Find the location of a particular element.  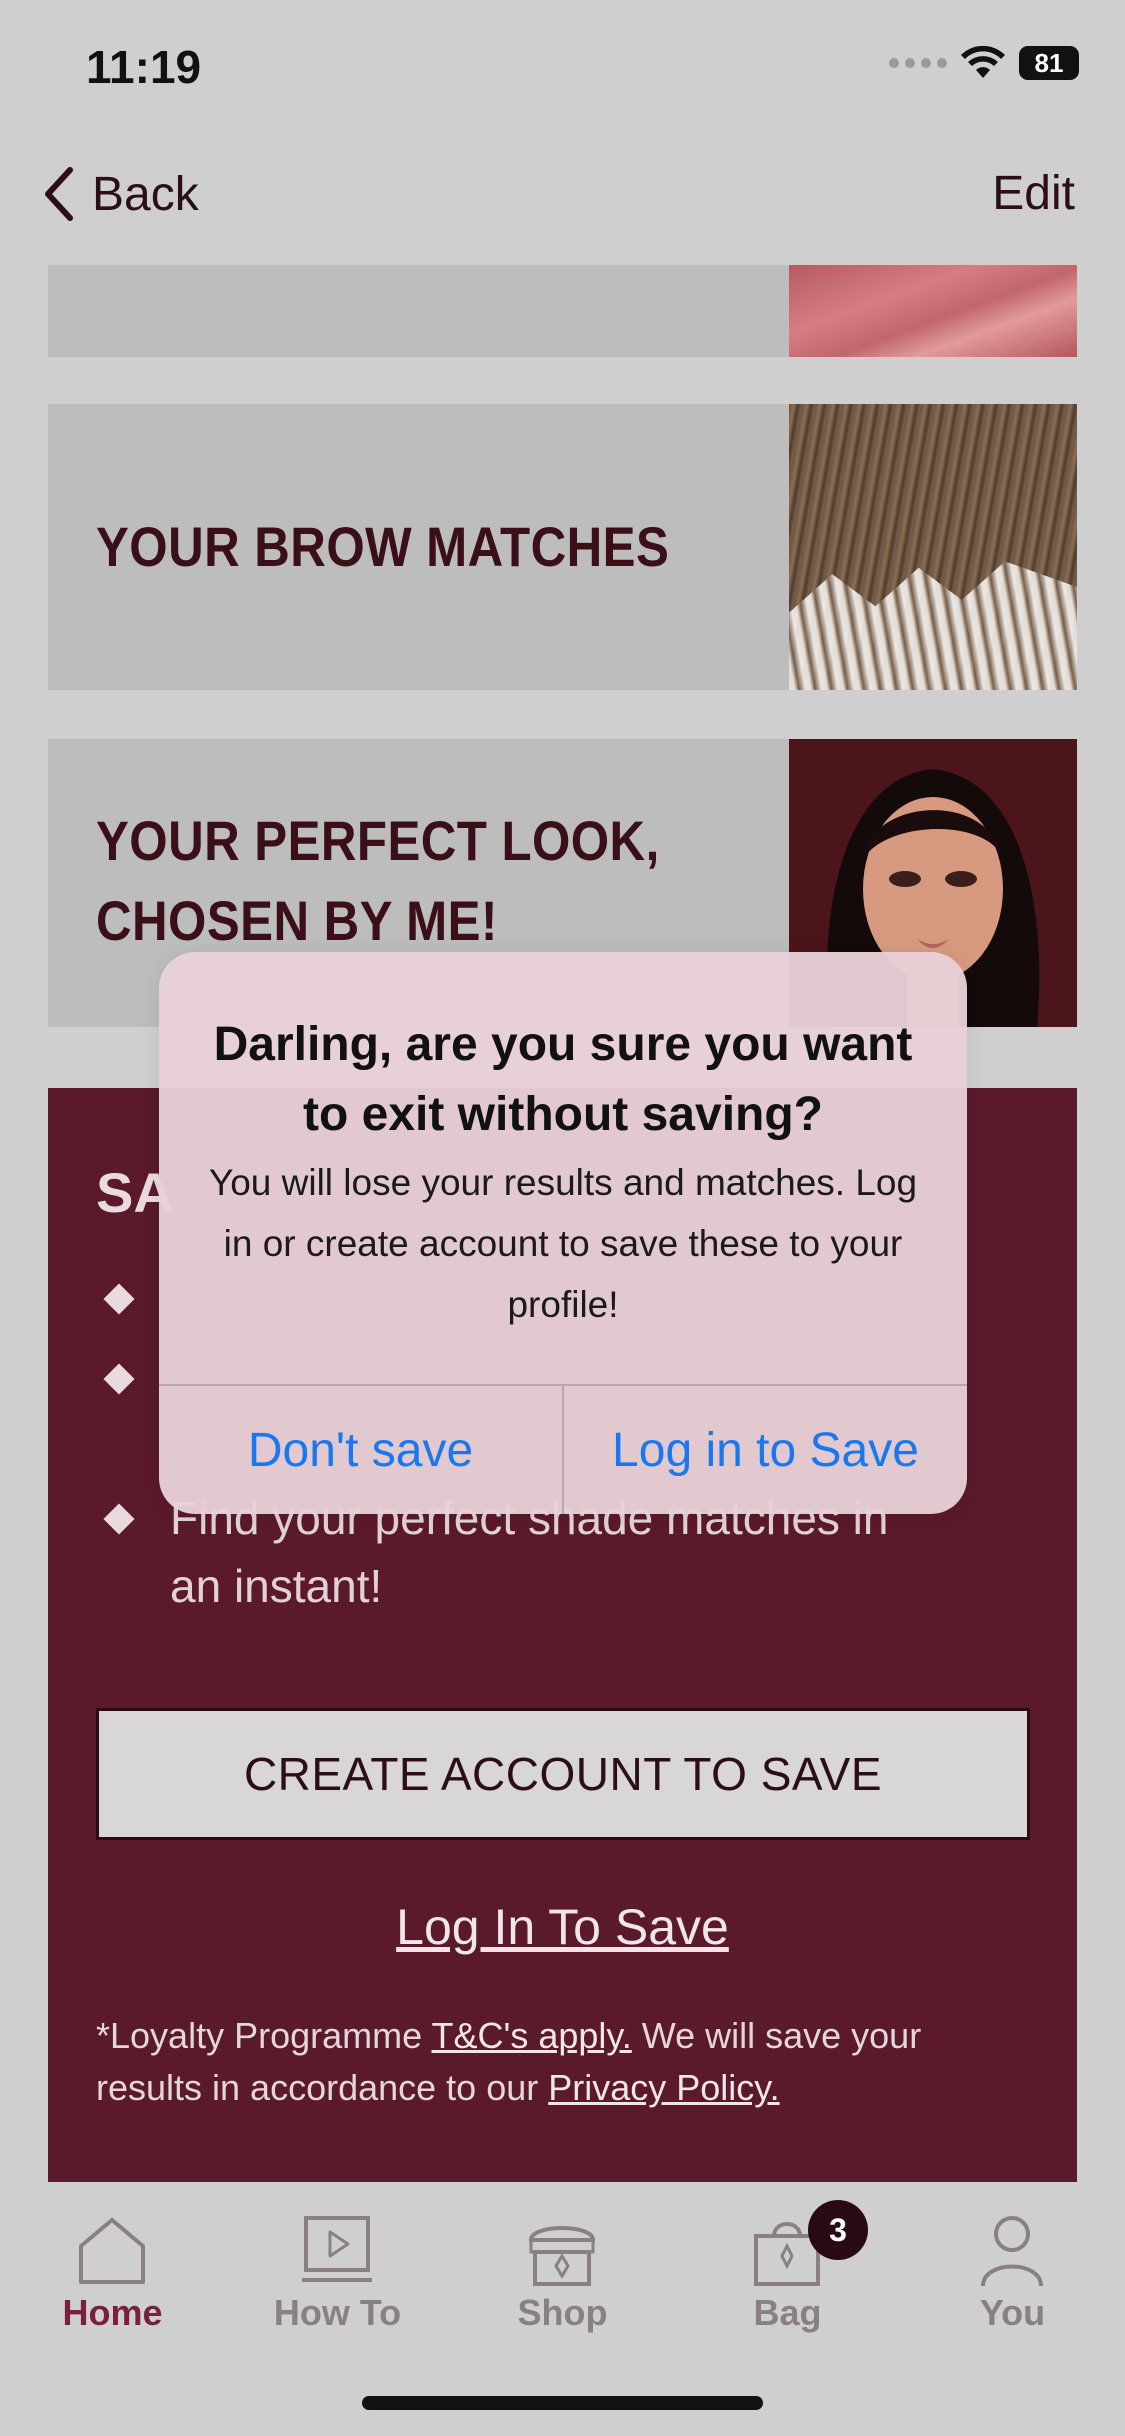

battery-icon: 81 is located at coordinates (1049, 63).